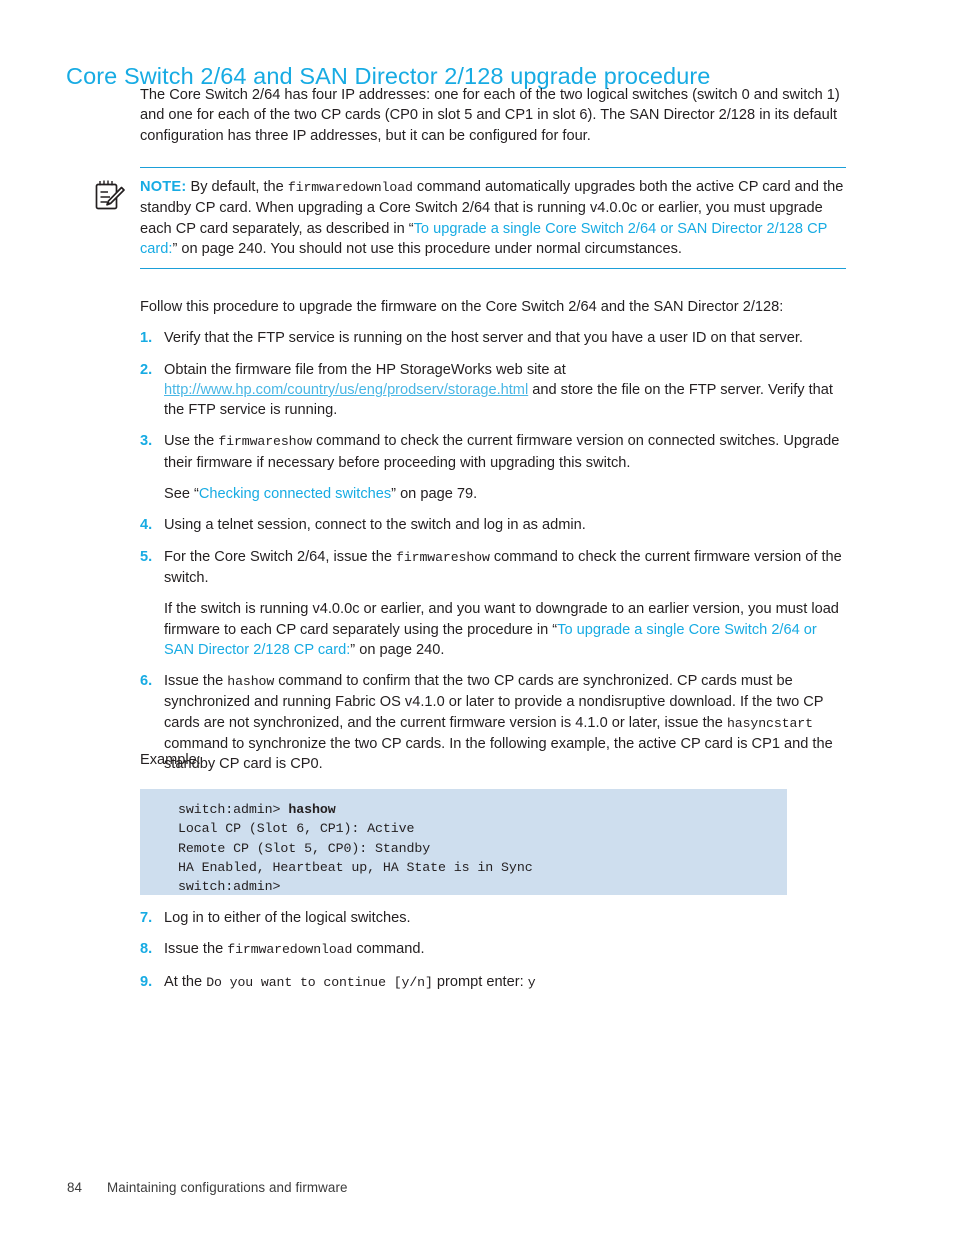 The height and width of the screenshot is (1235, 954). Describe the element at coordinates (251, 682) in the screenshot. I see `step-command-hashow: hashow` at that location.